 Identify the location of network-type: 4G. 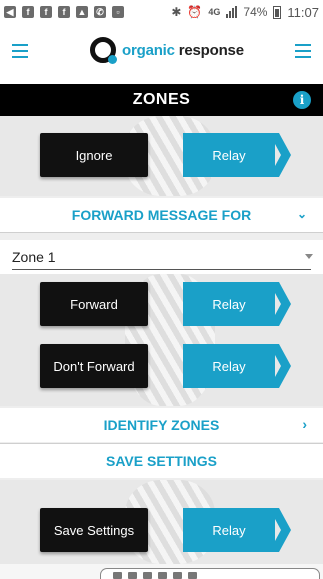
(214, 12).